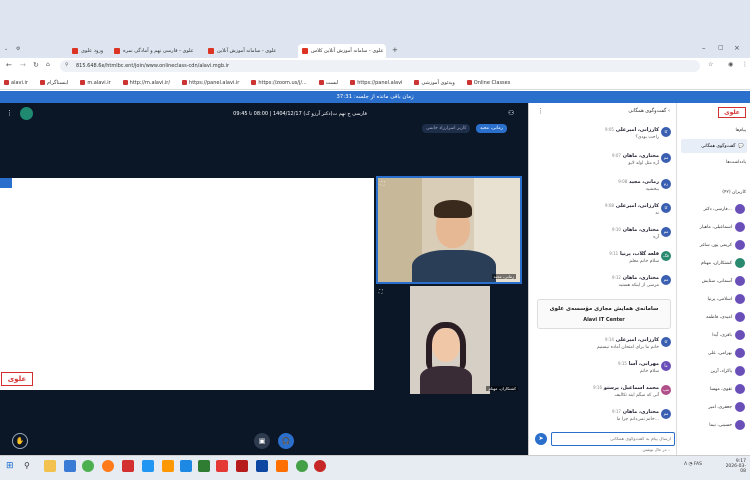 This screenshot has width=750, height=480. What do you see at coordinates (23, 65) in the screenshot?
I see `forward-icon: →` at bounding box center [23, 65].